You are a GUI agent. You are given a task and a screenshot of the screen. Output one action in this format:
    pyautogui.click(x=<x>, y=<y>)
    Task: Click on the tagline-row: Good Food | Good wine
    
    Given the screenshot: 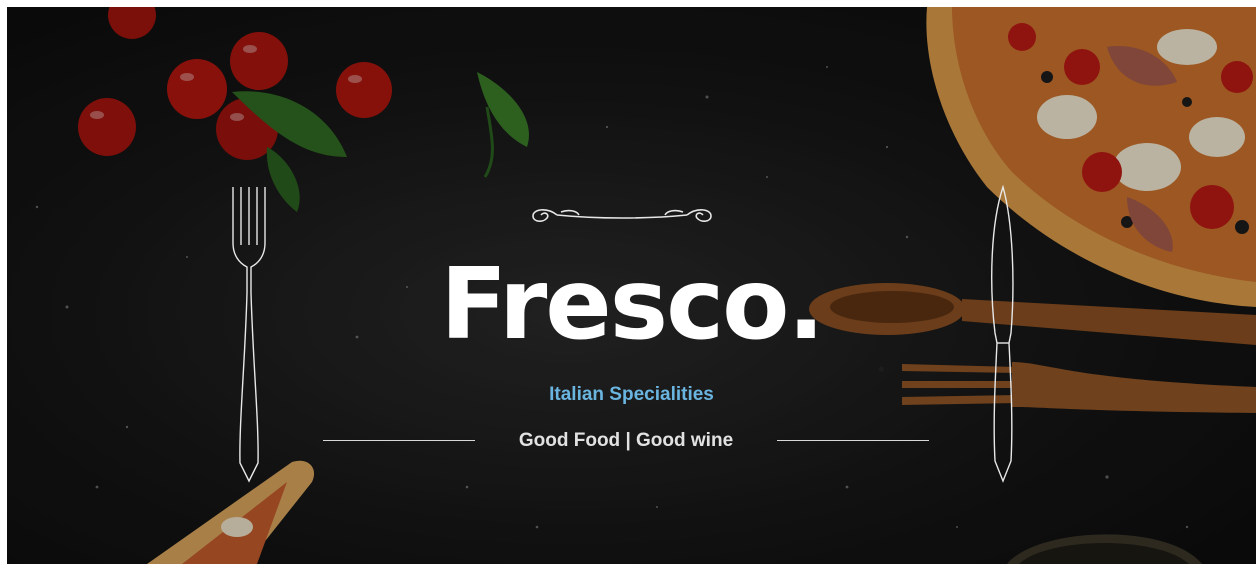 What is the action you would take?
    pyautogui.click(x=626, y=441)
    